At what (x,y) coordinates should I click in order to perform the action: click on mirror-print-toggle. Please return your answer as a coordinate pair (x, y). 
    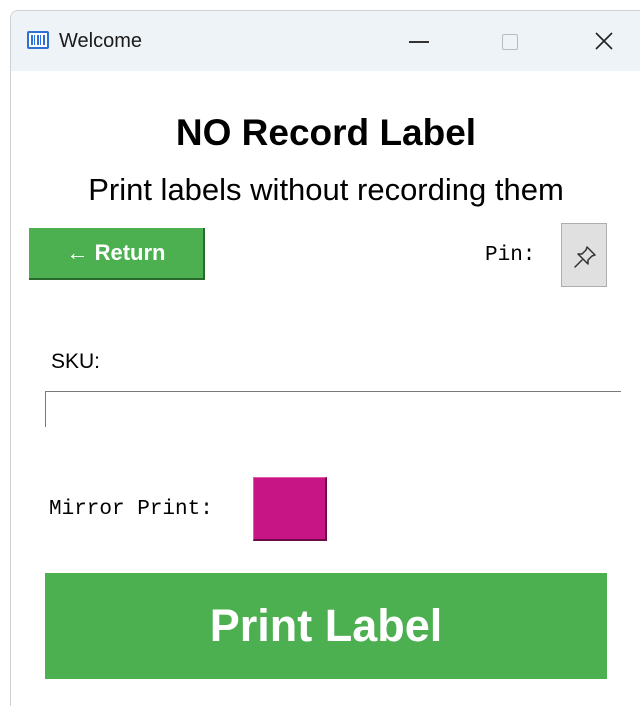
    Looking at the image, I should click on (290, 509).